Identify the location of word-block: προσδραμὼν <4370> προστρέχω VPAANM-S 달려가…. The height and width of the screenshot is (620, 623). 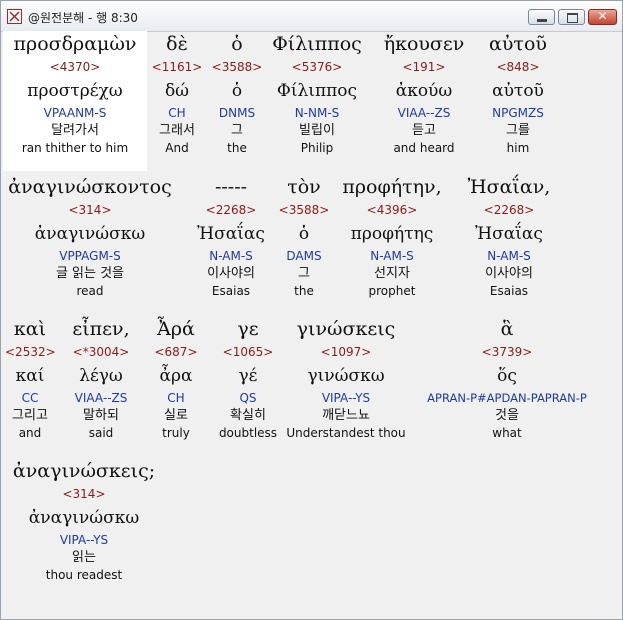
(75, 93).